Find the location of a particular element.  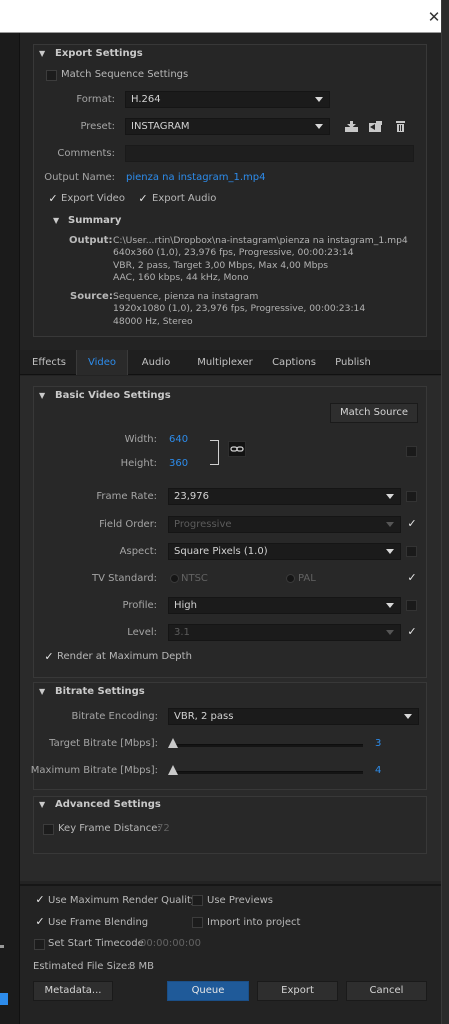

target-bitrate-slider is located at coordinates (266, 745).